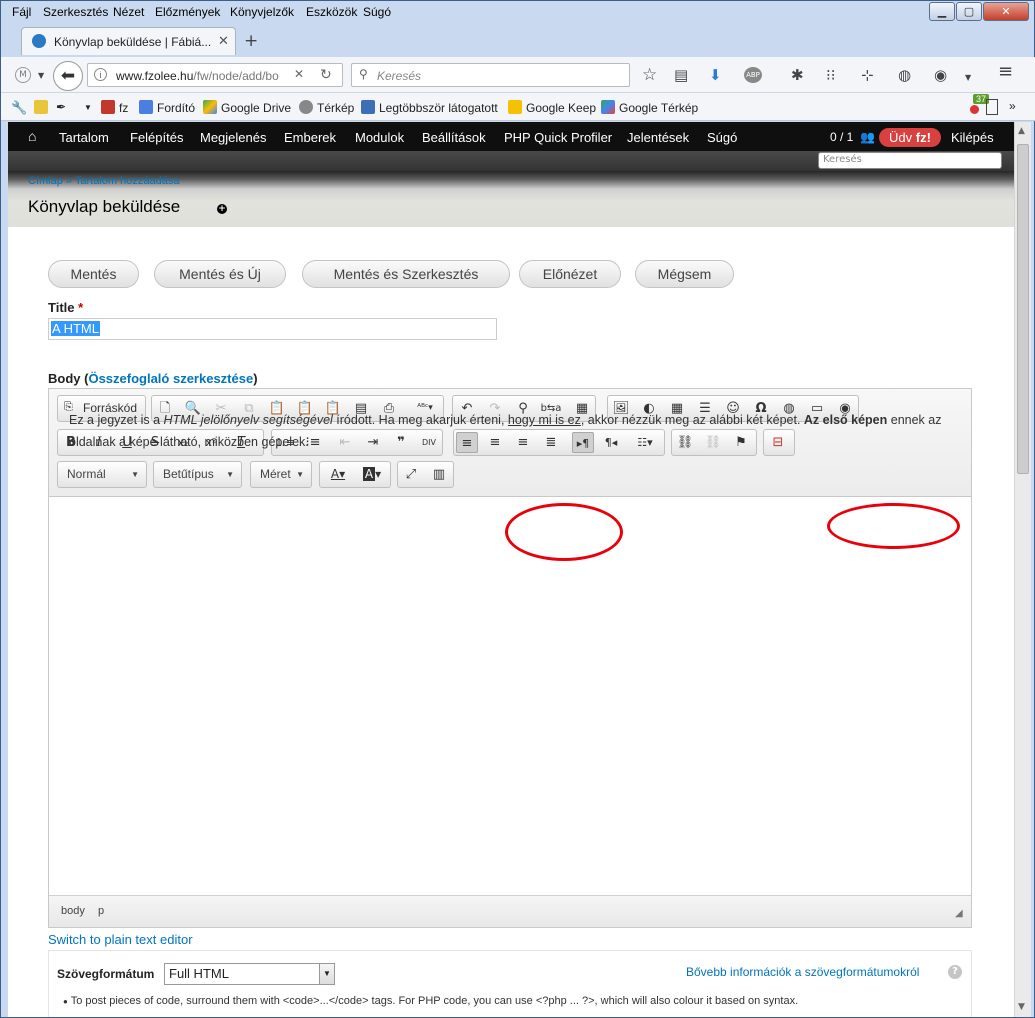  Describe the element at coordinates (156, 137) in the screenshot. I see `admin-menu-structure: Felépítés` at that location.